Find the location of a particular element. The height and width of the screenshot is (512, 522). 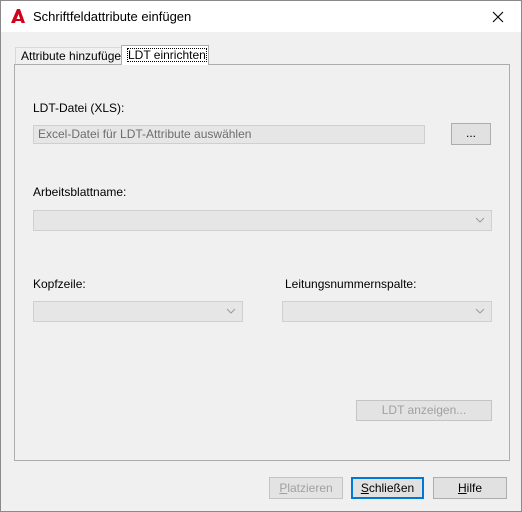

line-number-column-select is located at coordinates (387, 311).